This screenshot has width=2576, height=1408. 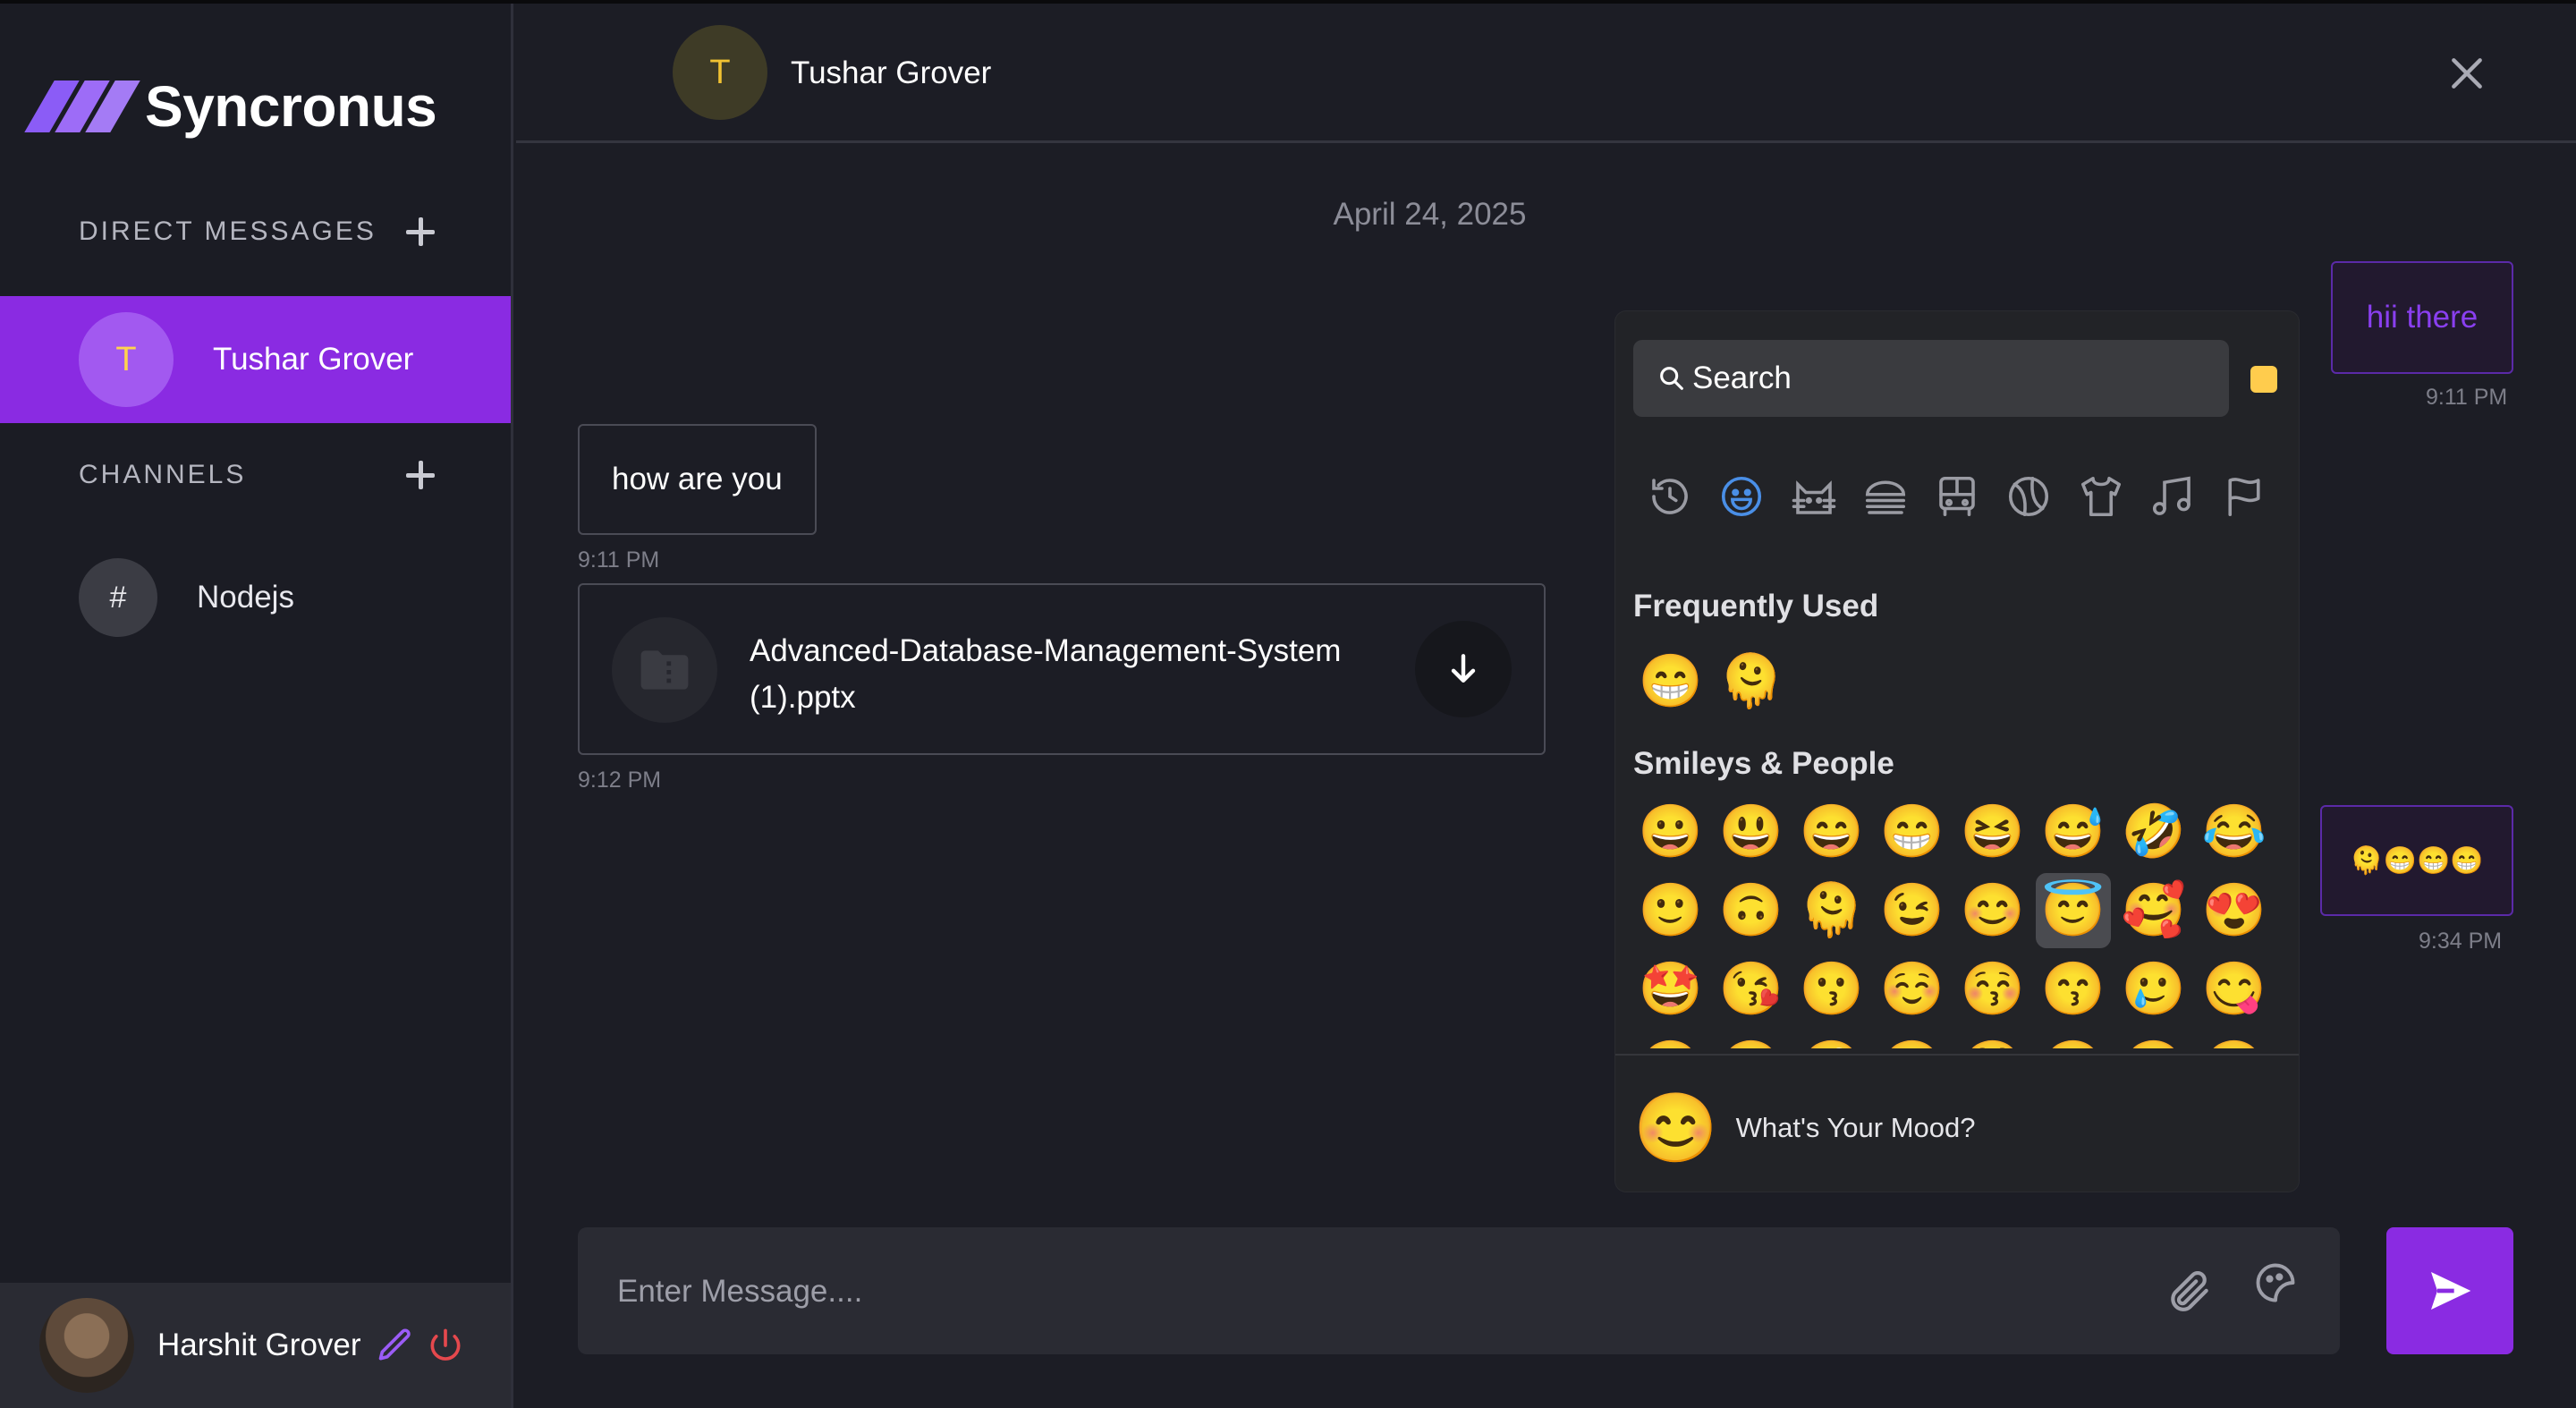 I want to click on contact-avatar: T, so click(x=720, y=72).